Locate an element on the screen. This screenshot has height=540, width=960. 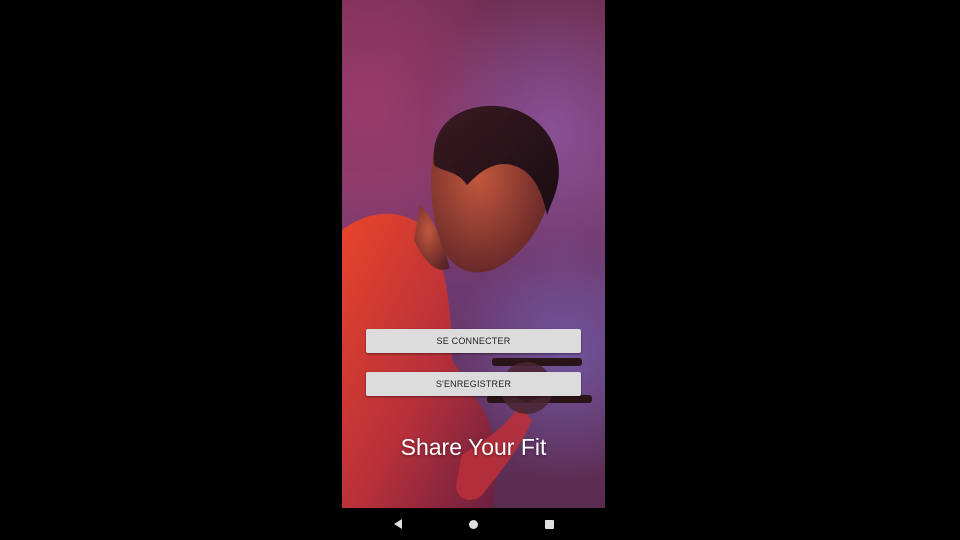
back-triangle-icon is located at coordinates (398, 524).